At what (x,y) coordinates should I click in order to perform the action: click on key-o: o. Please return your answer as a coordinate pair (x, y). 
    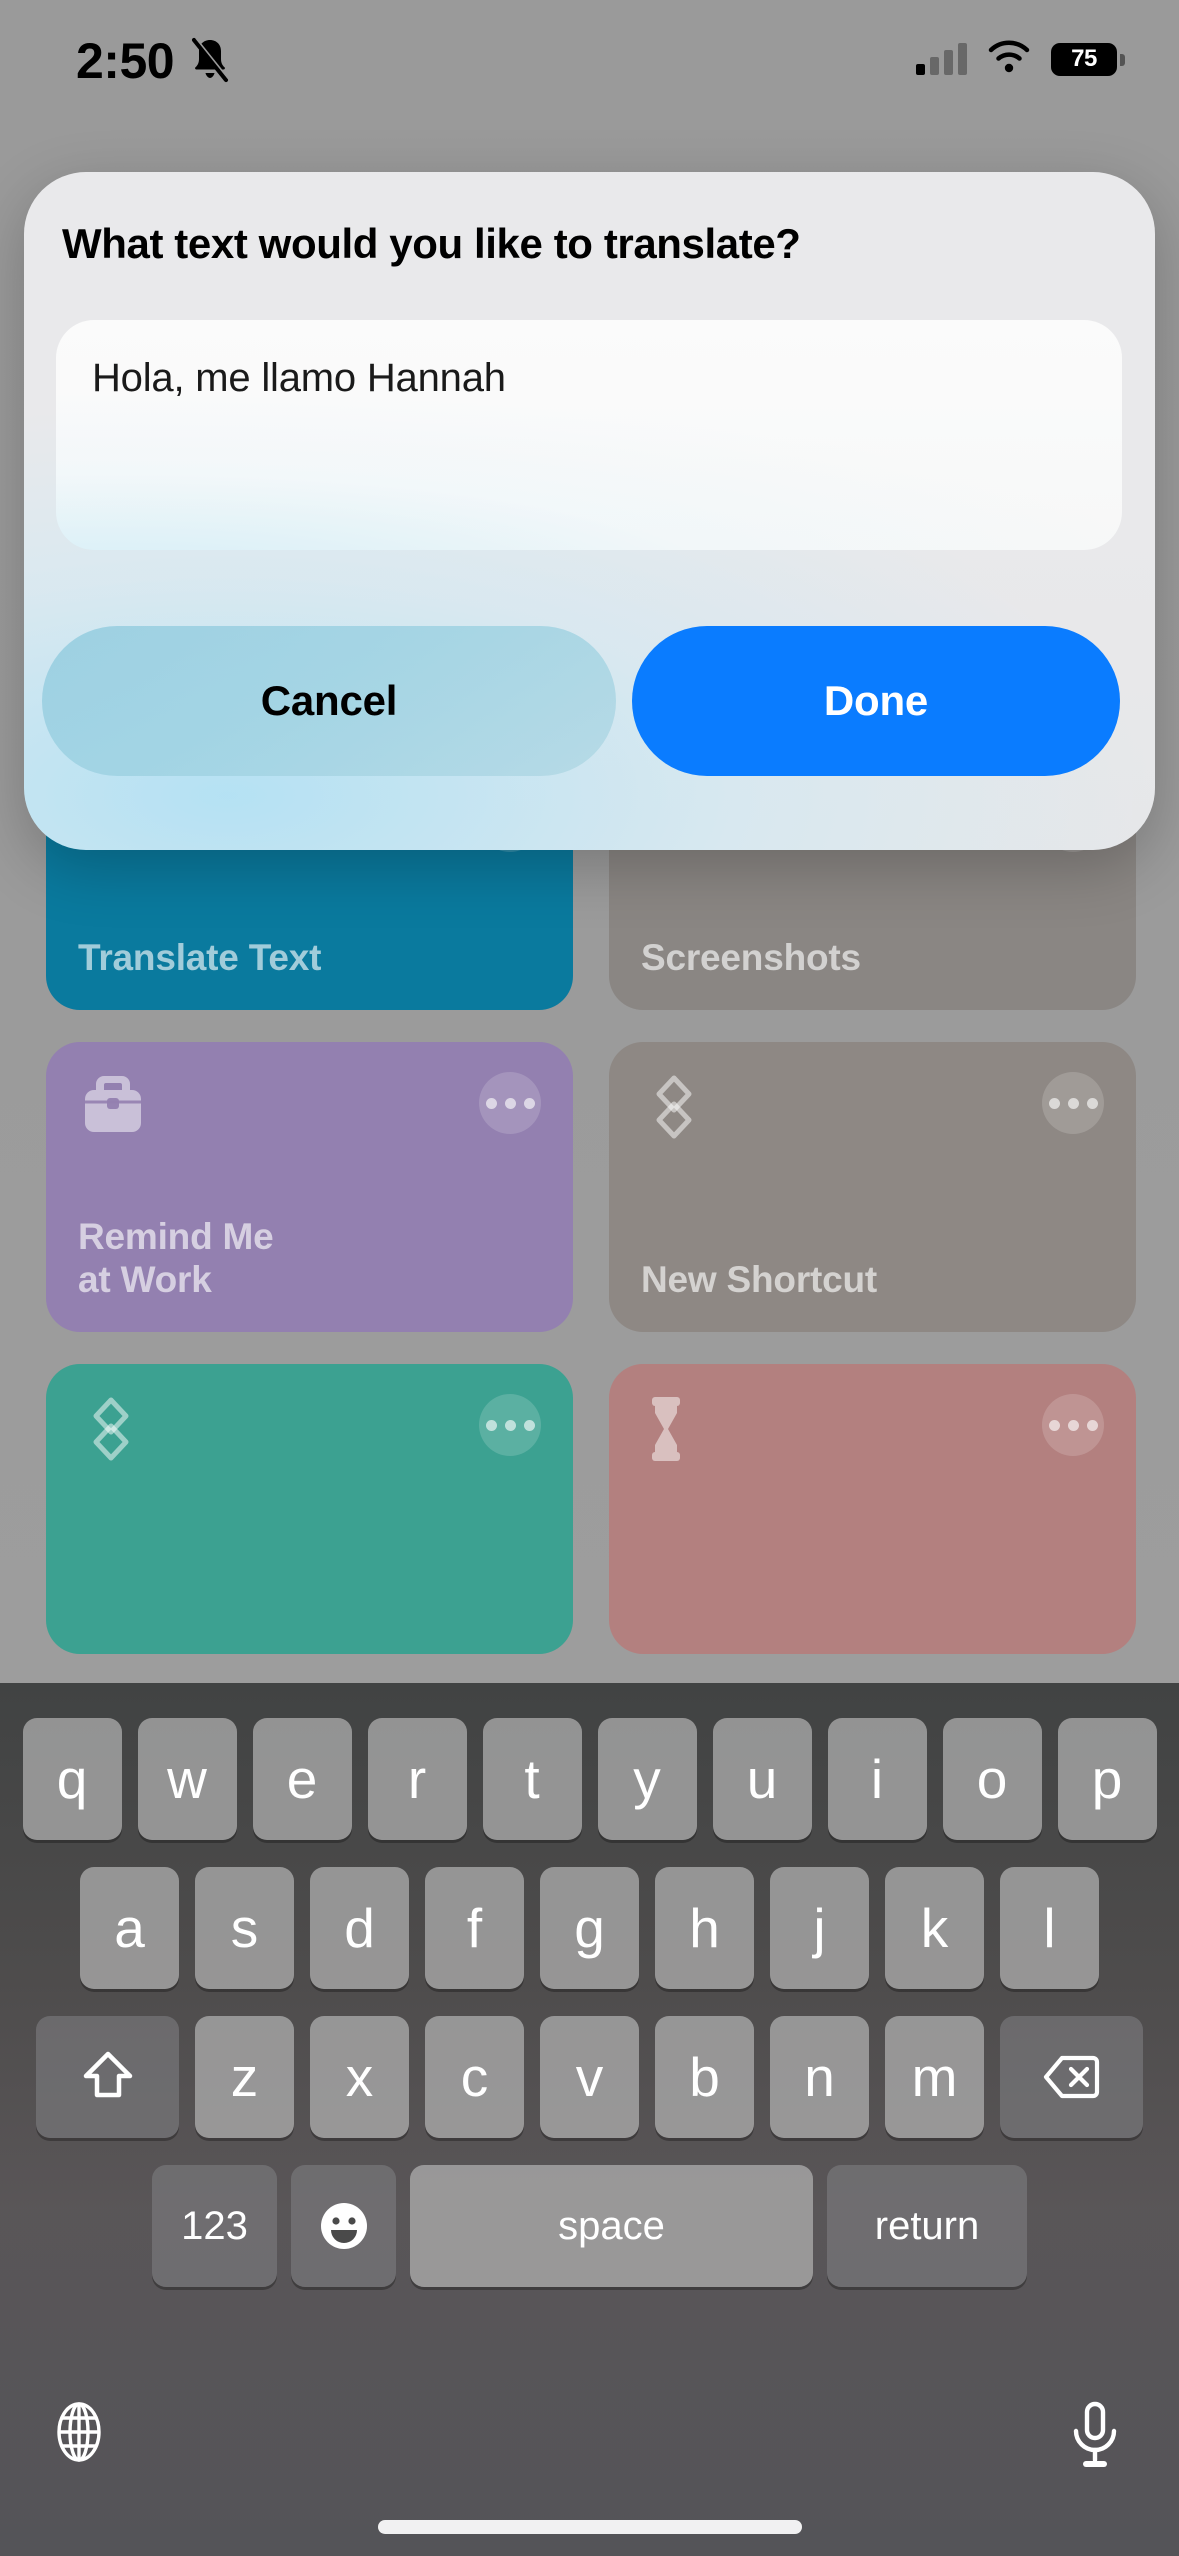
    Looking at the image, I should click on (992, 1779).